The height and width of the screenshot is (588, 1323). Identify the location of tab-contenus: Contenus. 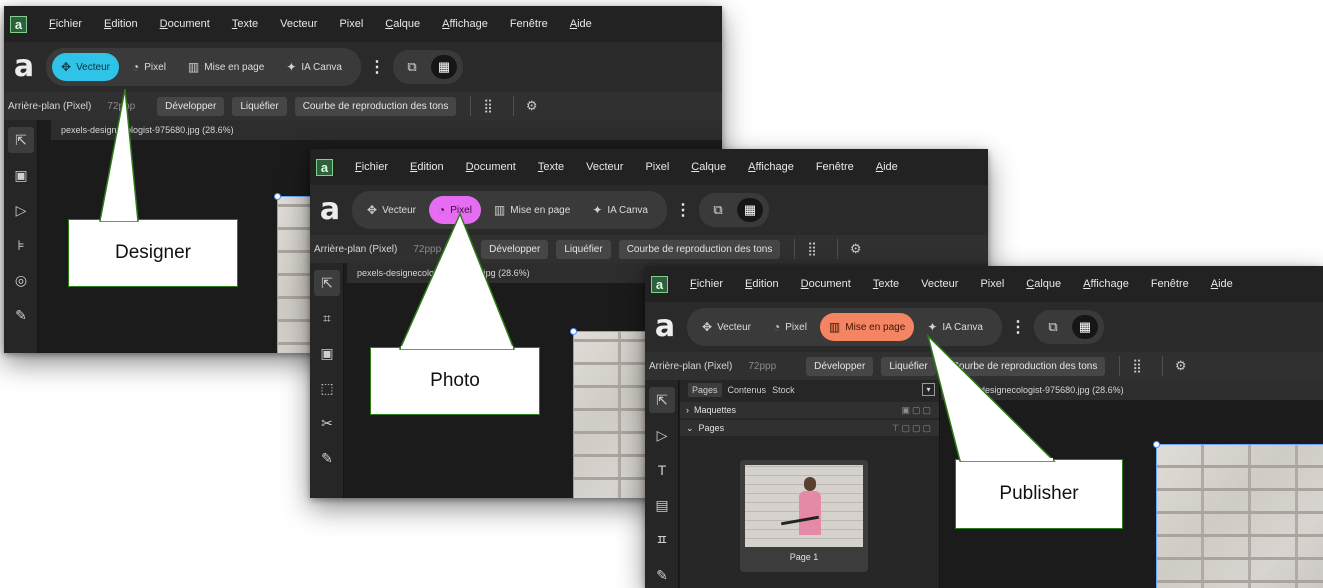
(747, 390).